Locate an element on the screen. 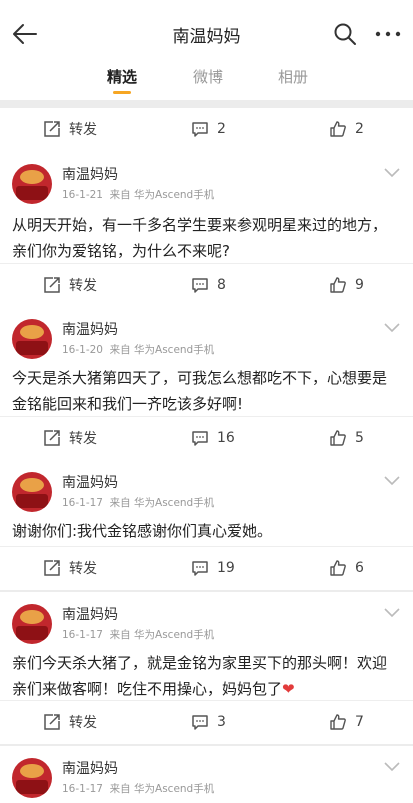 This screenshot has width=413, height=803. comment-count: 19 is located at coordinates (226, 568).